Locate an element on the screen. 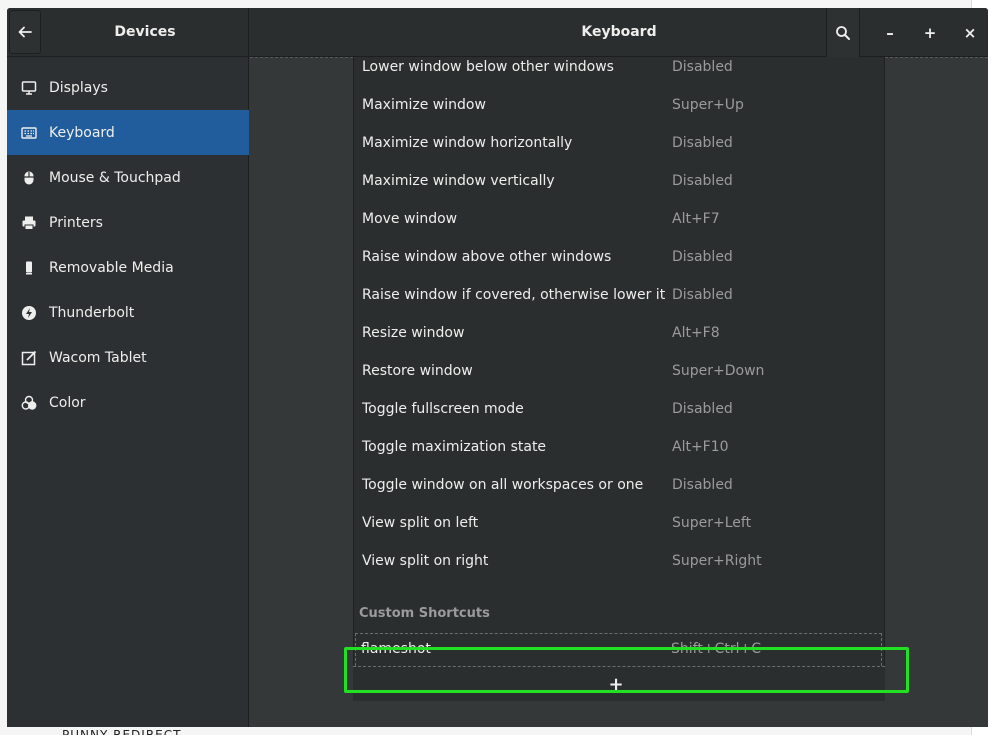  shortcut-row-maximize: Maximize window Super+Up is located at coordinates (619, 105).